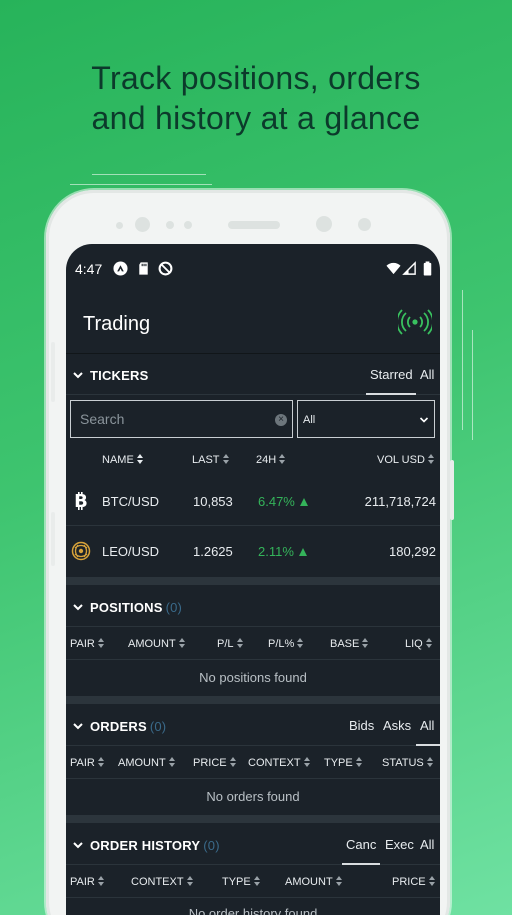 The width and height of the screenshot is (512, 915). Describe the element at coordinates (393, 268) in the screenshot. I see `wifi-icon` at that location.